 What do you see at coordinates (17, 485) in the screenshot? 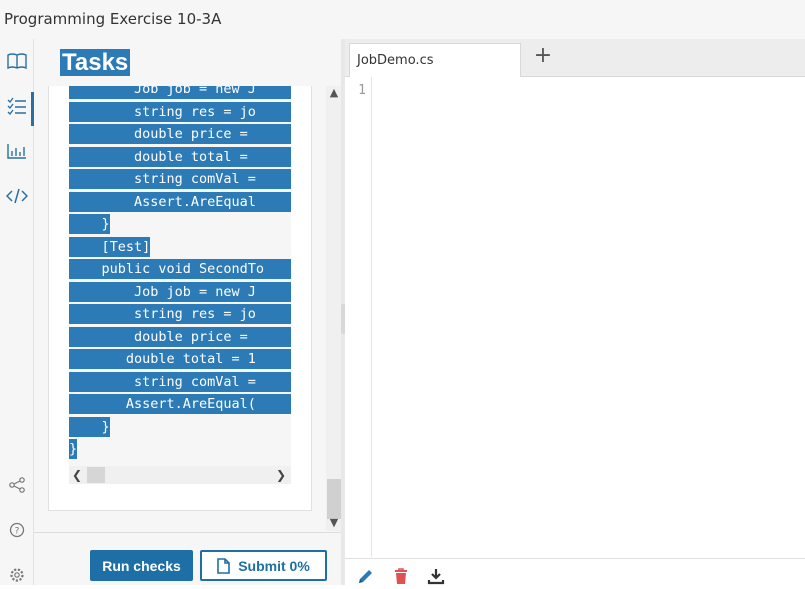
I see `share-icon` at bounding box center [17, 485].